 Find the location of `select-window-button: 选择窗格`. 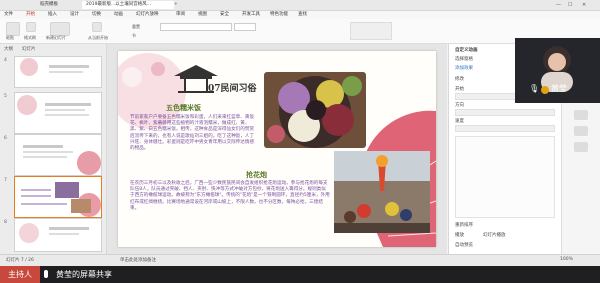

select-window-button: 选择窗格 is located at coordinates (464, 59).